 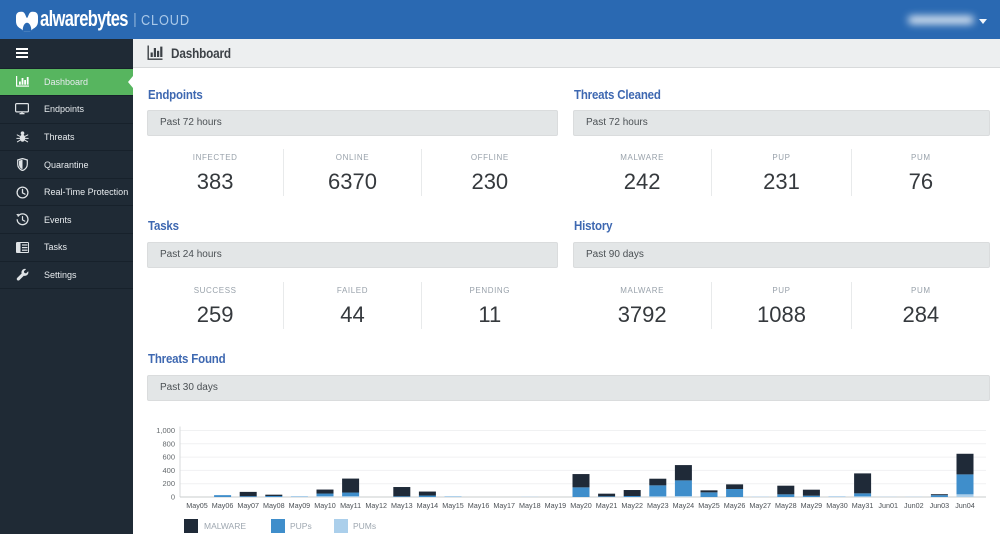 I want to click on svg-text: May27, so click(x=760, y=505).